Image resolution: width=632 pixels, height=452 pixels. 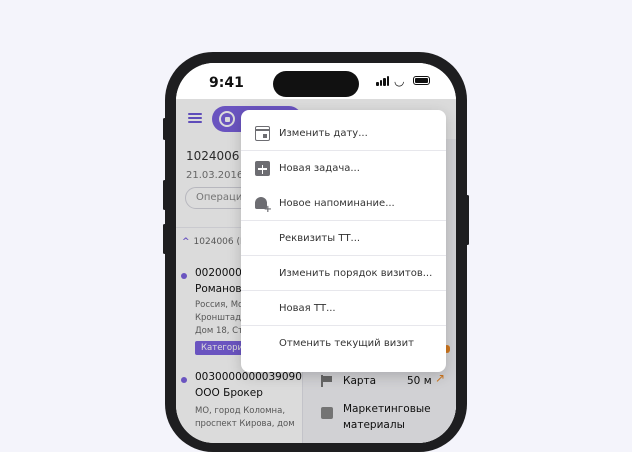 What do you see at coordinates (262, 133) in the screenshot?
I see `calendar-icon` at bounding box center [262, 133].